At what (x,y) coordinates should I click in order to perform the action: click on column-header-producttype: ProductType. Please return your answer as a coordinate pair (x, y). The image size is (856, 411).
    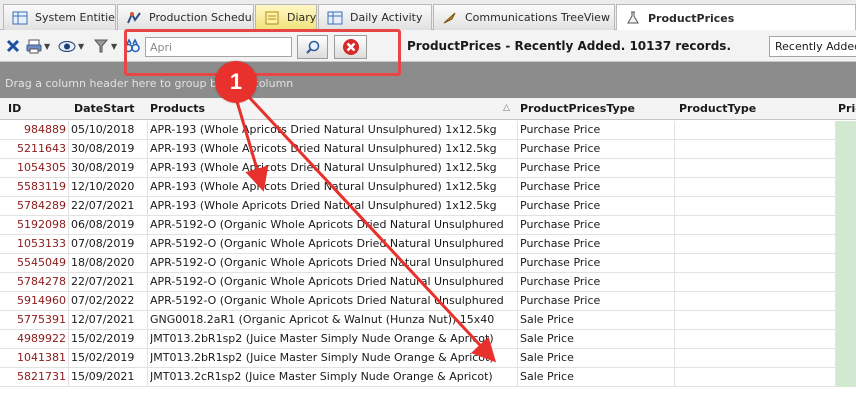
    Looking at the image, I should click on (717, 108).